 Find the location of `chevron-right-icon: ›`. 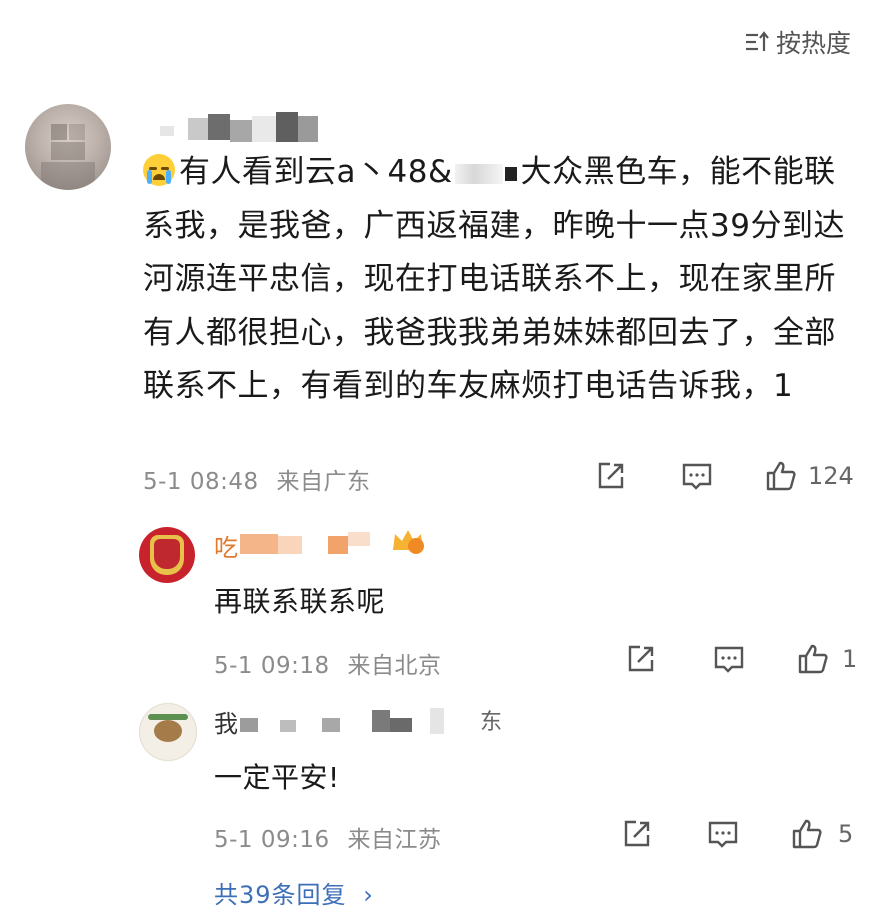

chevron-right-icon: › is located at coordinates (368, 895).